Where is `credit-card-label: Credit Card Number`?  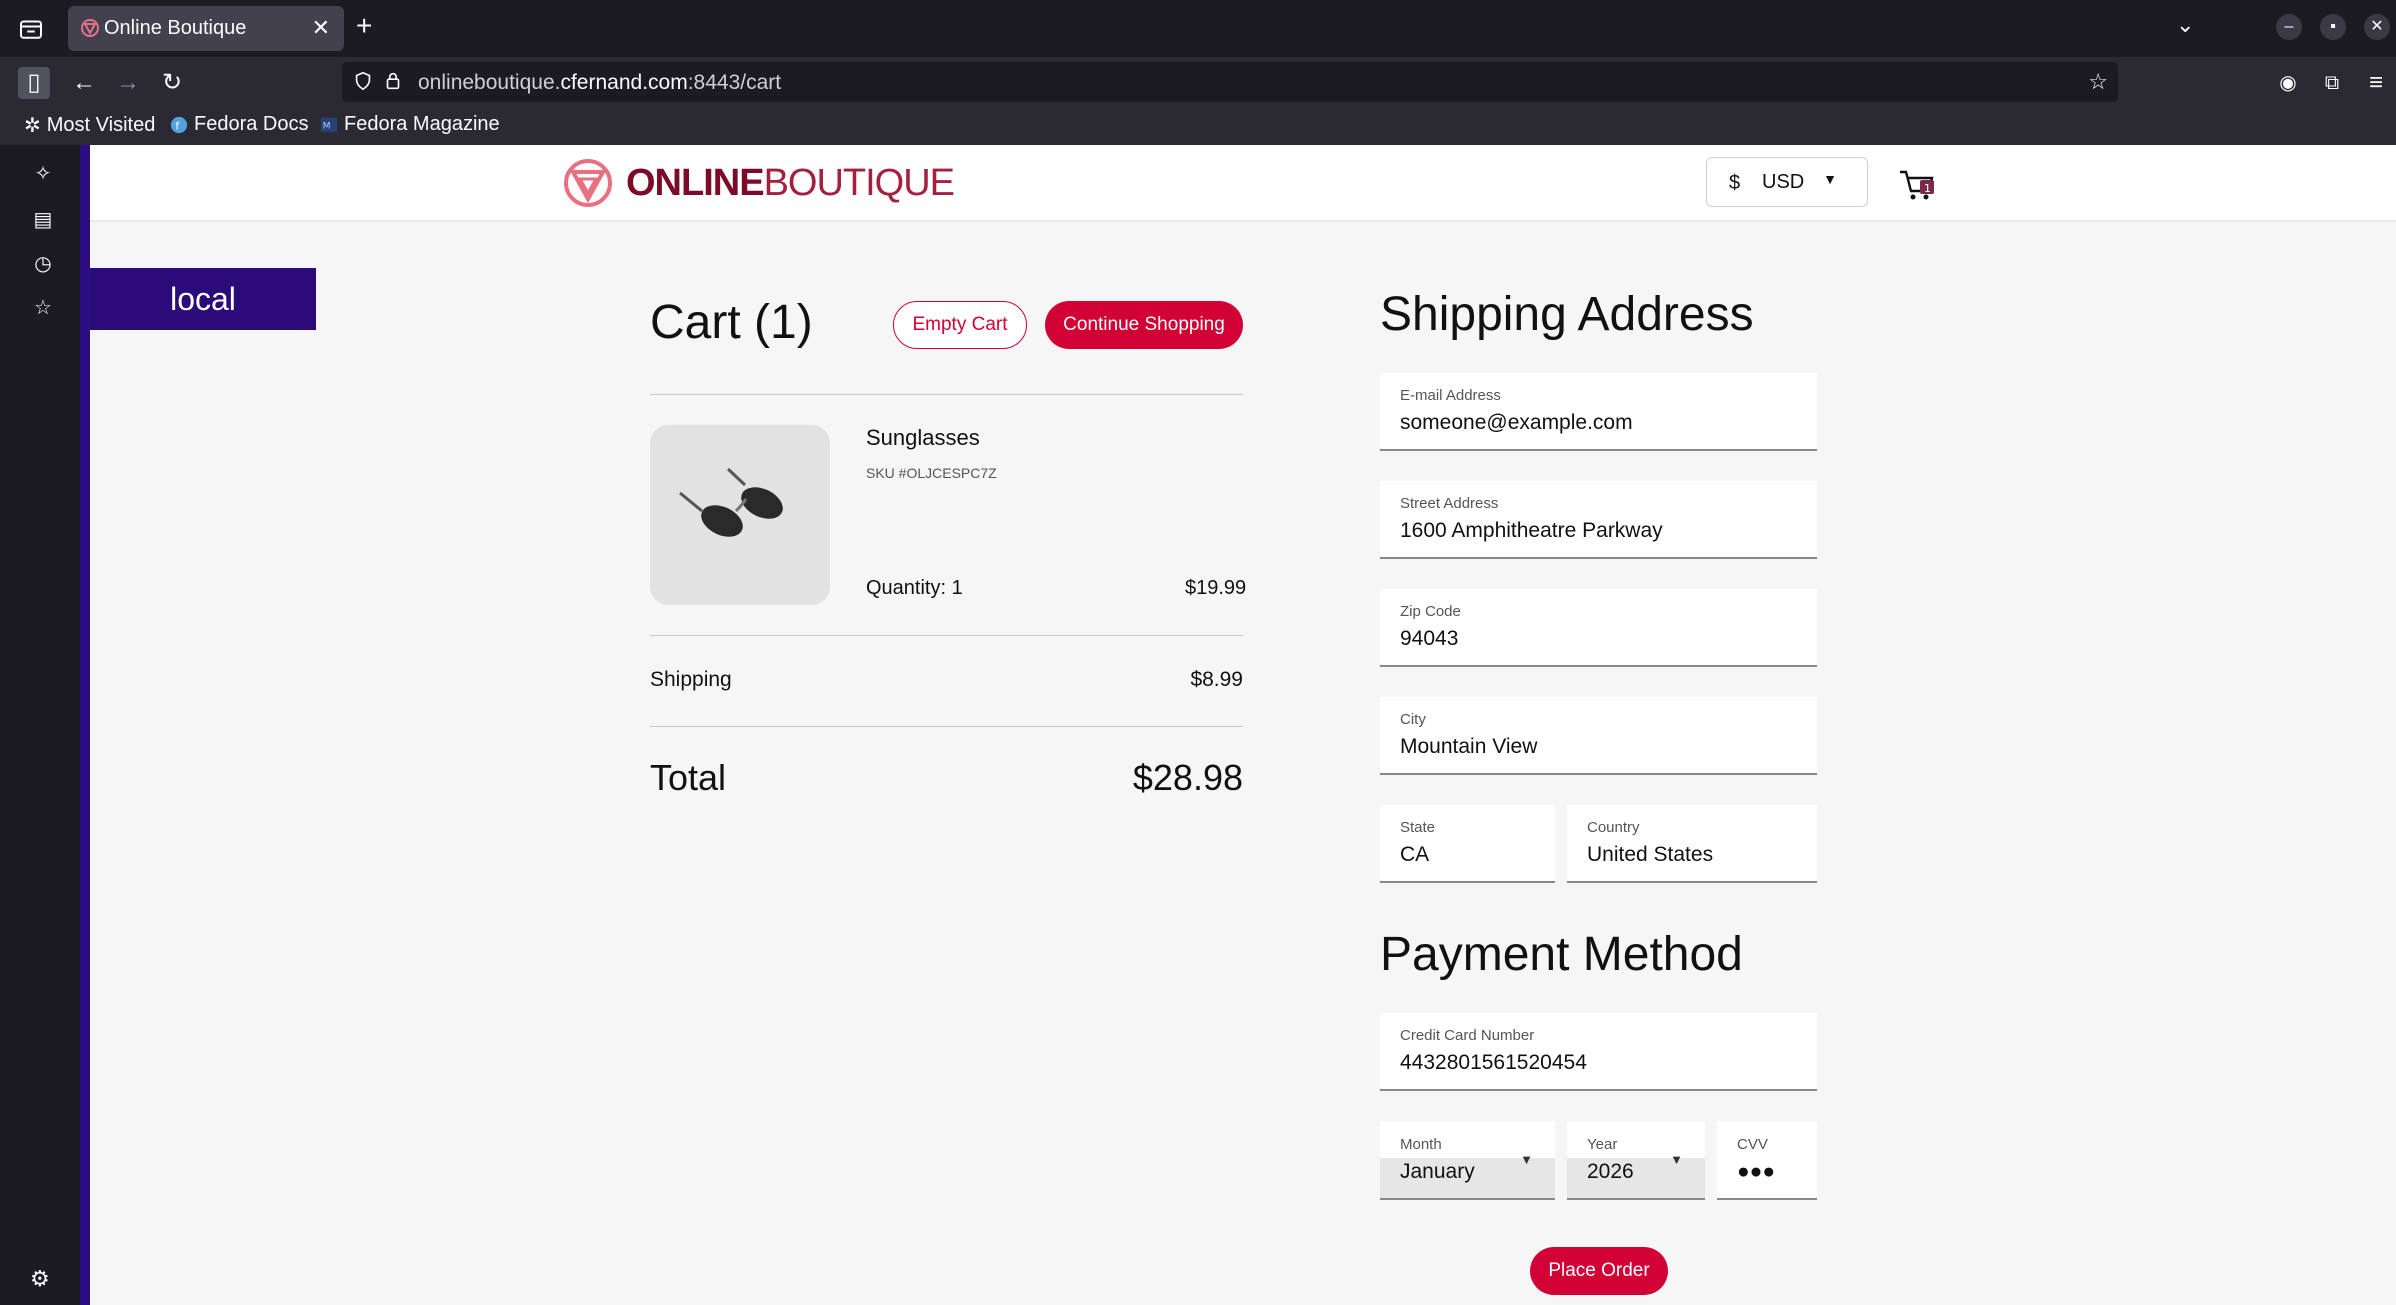
credit-card-label: Credit Card Number is located at coordinates (1467, 1035).